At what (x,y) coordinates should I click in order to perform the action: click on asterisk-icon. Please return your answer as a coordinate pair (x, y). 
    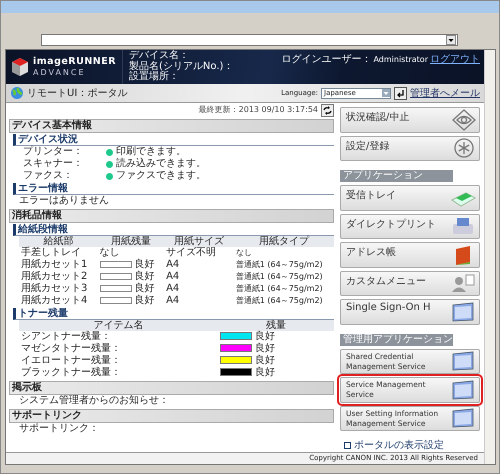
    Looking at the image, I should click on (464, 148).